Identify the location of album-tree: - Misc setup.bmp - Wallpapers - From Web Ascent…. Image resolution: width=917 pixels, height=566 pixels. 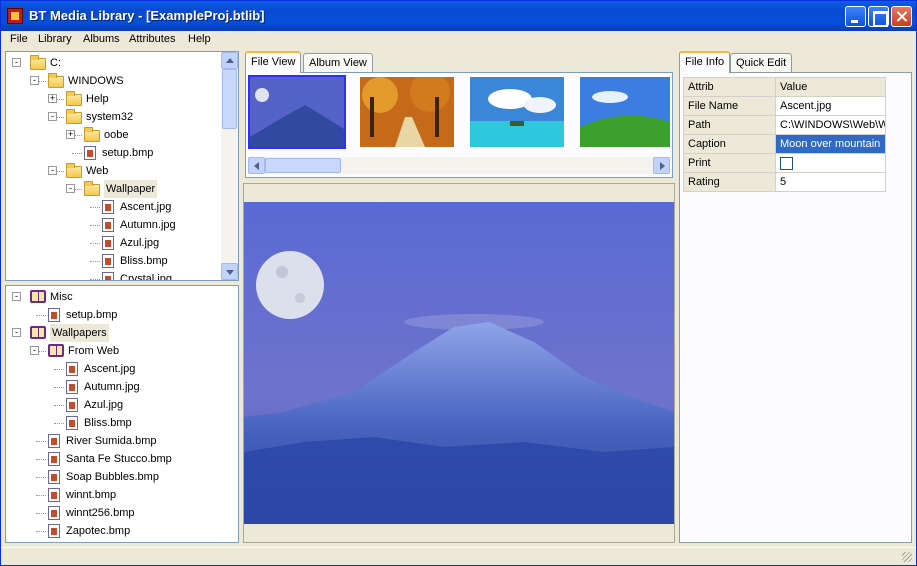
(122, 414).